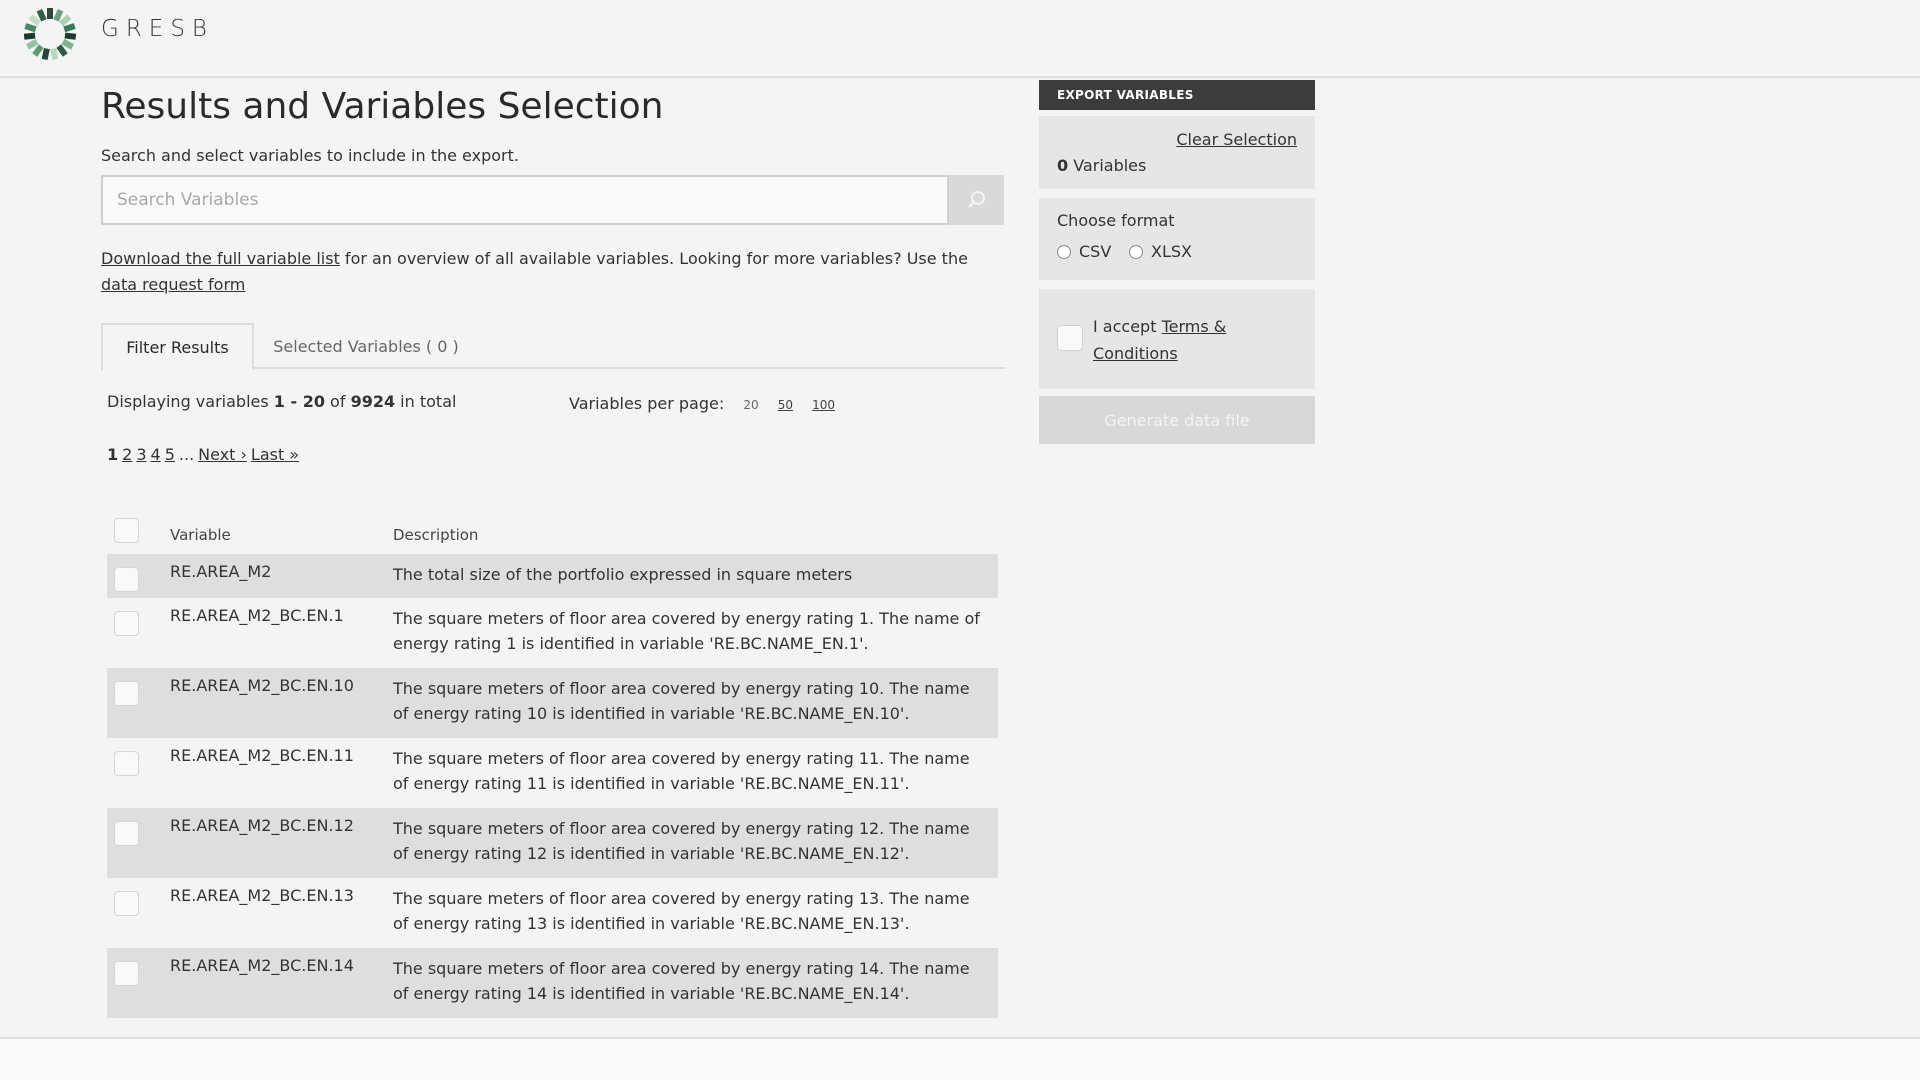 Image resolution: width=1920 pixels, height=1080 pixels. I want to click on format-xlsx-label: XLSX, so click(1171, 251).